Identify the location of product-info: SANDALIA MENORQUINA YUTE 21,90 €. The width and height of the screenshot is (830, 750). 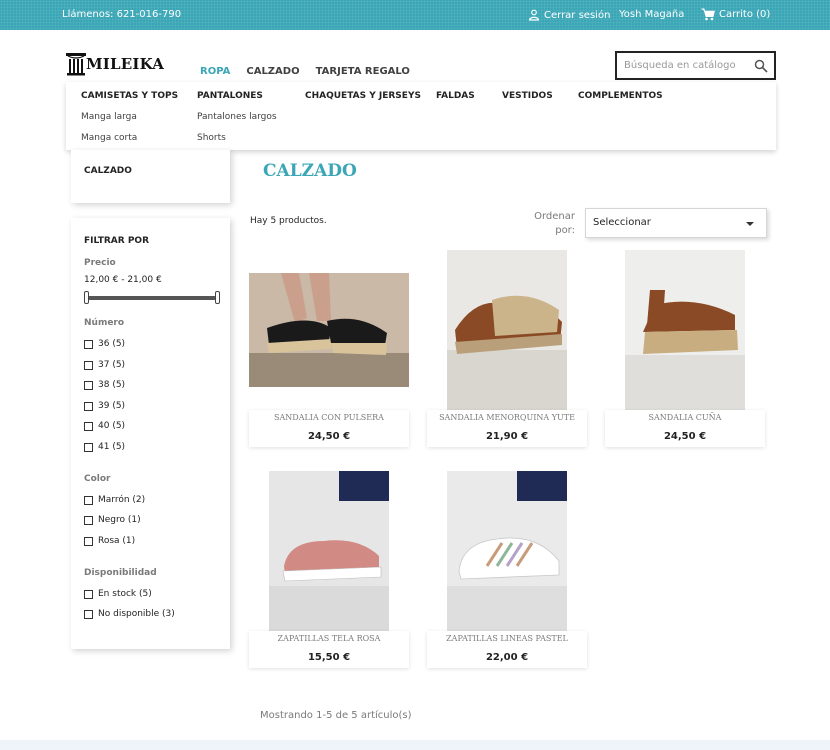
(507, 428).